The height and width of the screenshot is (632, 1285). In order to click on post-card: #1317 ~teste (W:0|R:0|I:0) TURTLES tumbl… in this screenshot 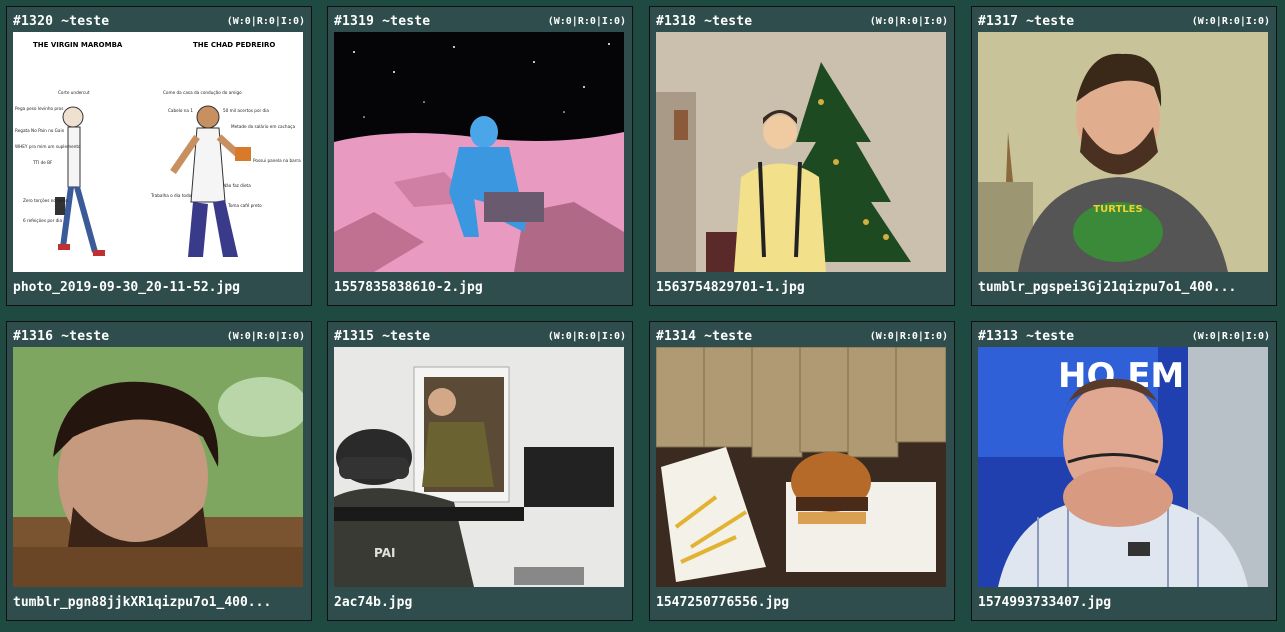, I will do `click(1124, 156)`.